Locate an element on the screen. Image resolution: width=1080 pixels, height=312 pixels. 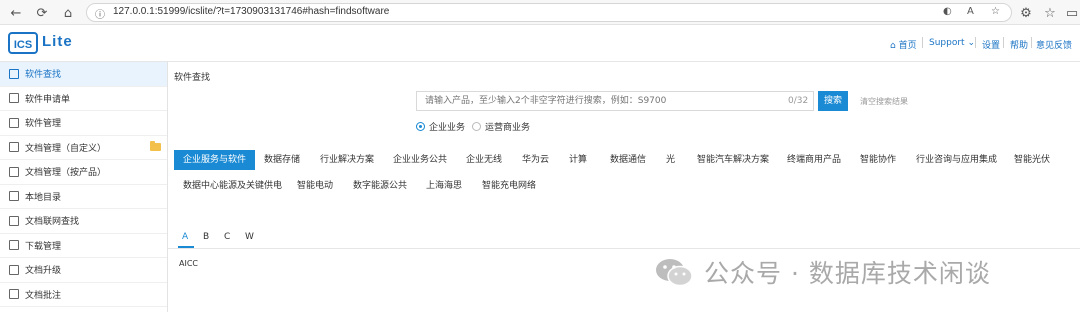
search-button: 搜索 is located at coordinates (833, 101).